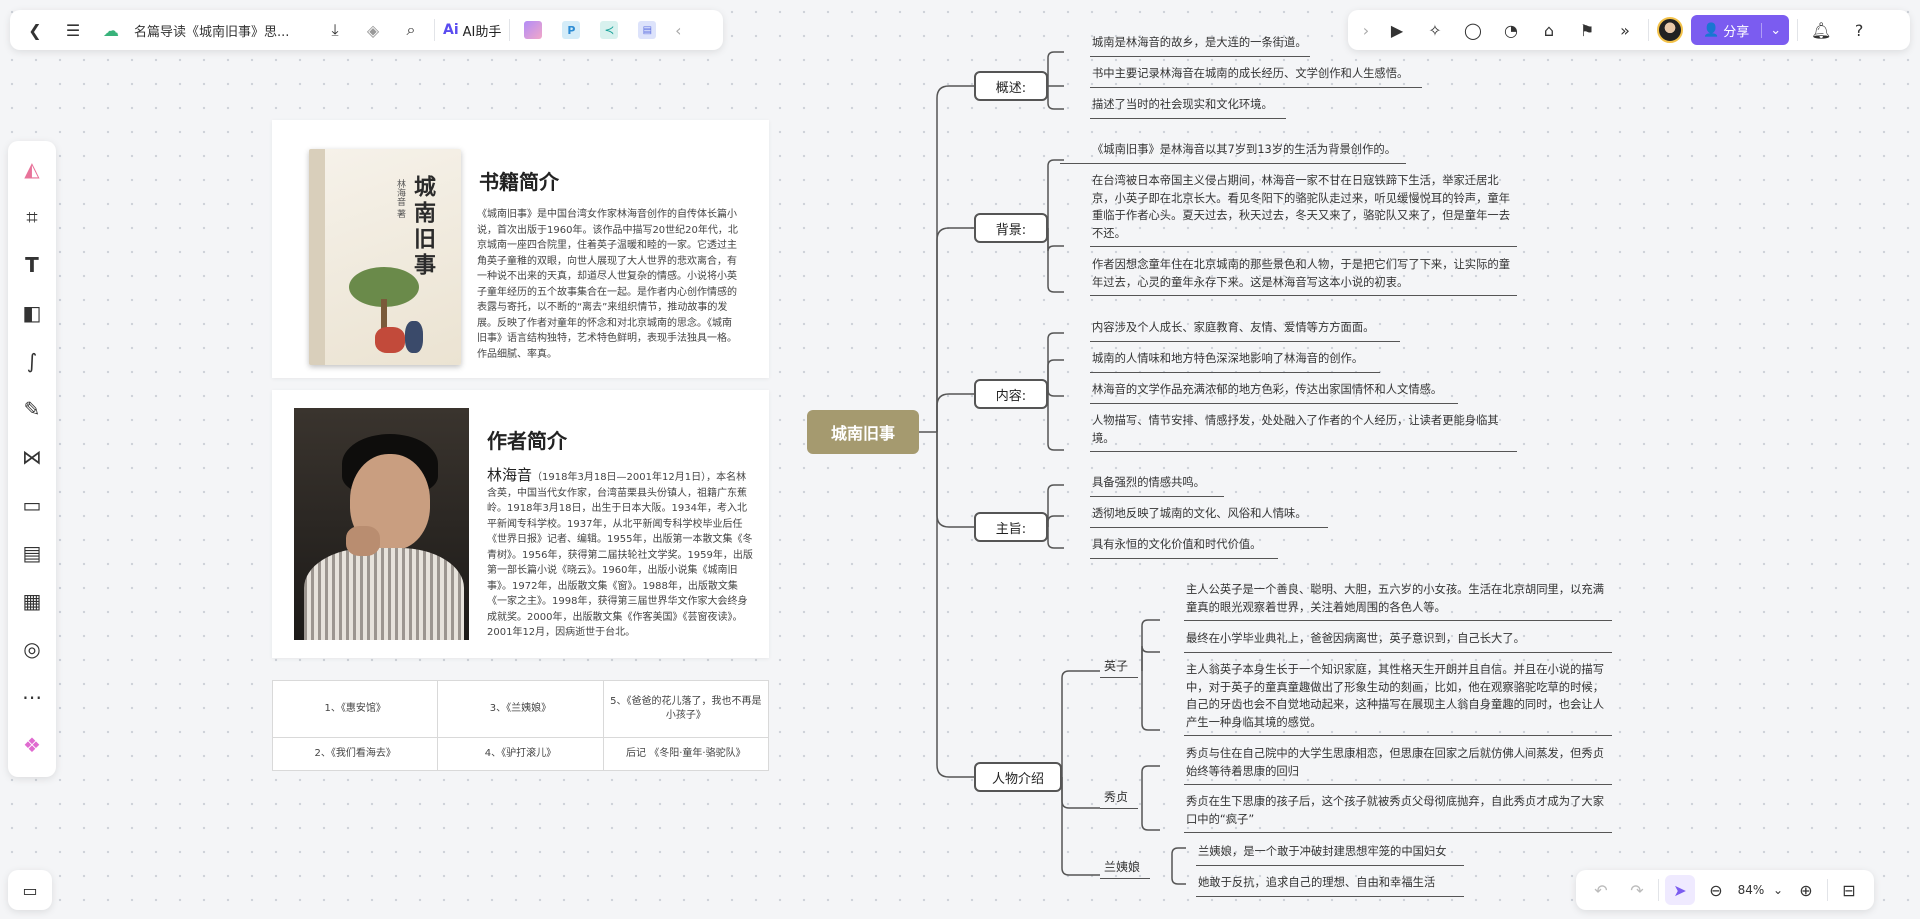 The width and height of the screenshot is (1920, 919). I want to click on leaf-lanyiniang-2: 她敢于反抗，追求自己的理想、自由和幸福生活, so click(1330, 885).